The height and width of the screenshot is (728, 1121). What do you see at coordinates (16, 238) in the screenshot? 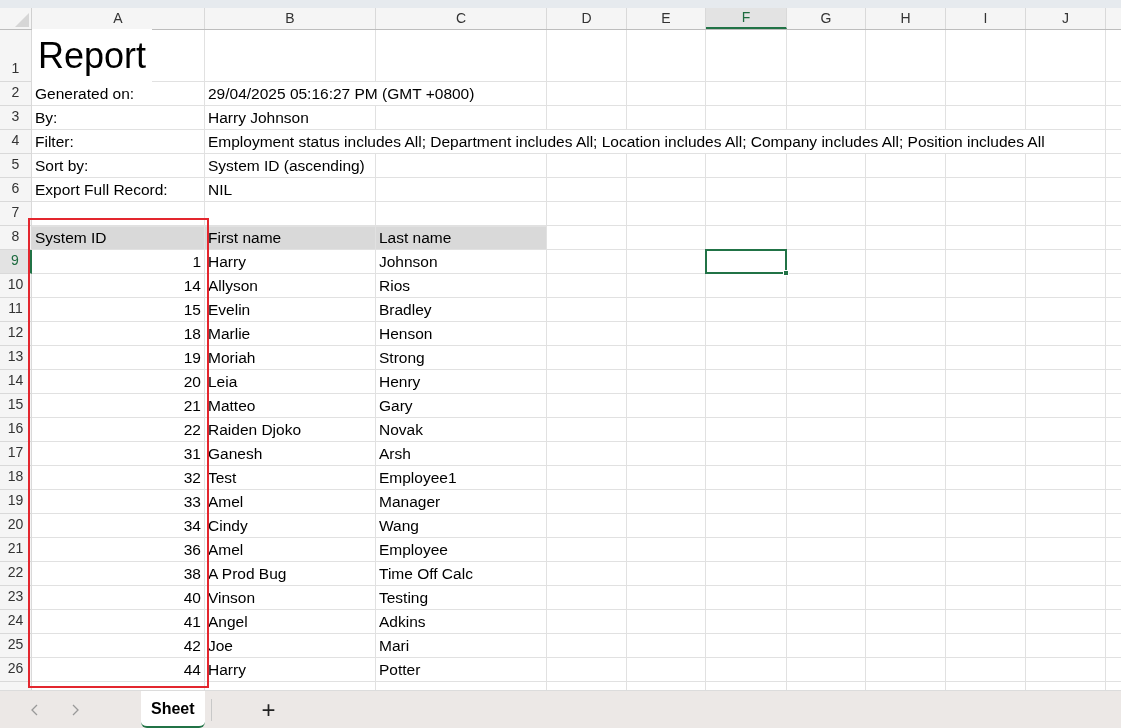
I see `row-header: 8` at bounding box center [16, 238].